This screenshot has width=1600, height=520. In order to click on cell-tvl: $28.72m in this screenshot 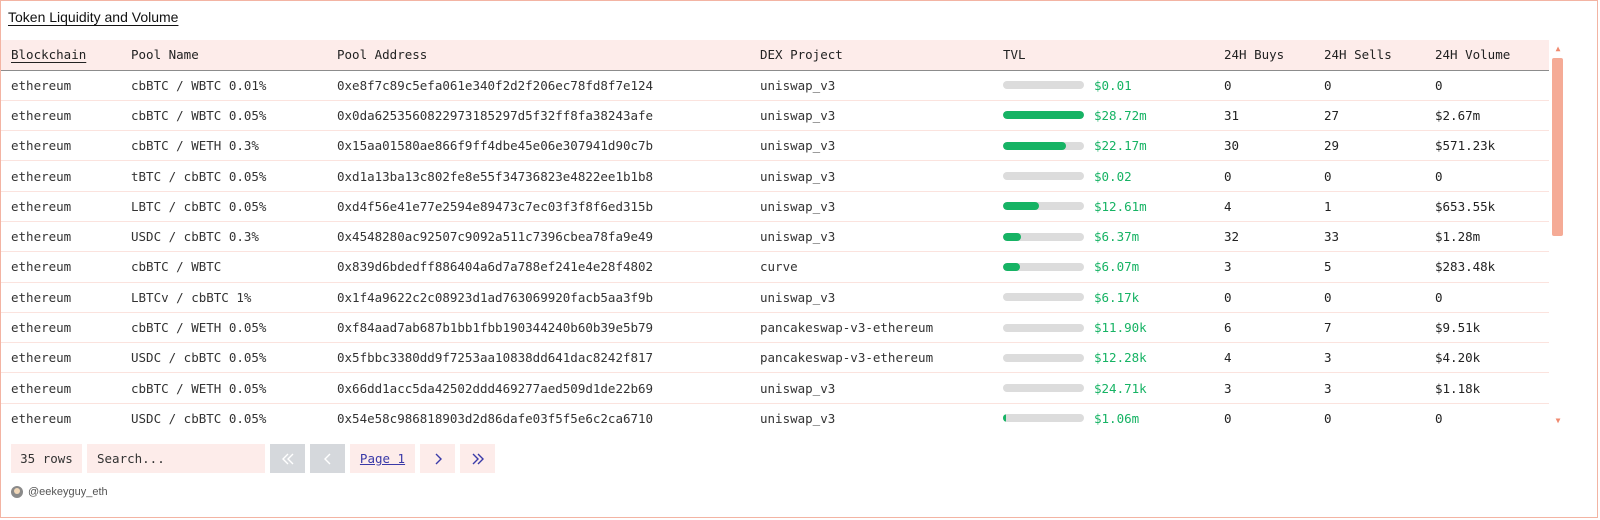, I will do `click(1103, 116)`.